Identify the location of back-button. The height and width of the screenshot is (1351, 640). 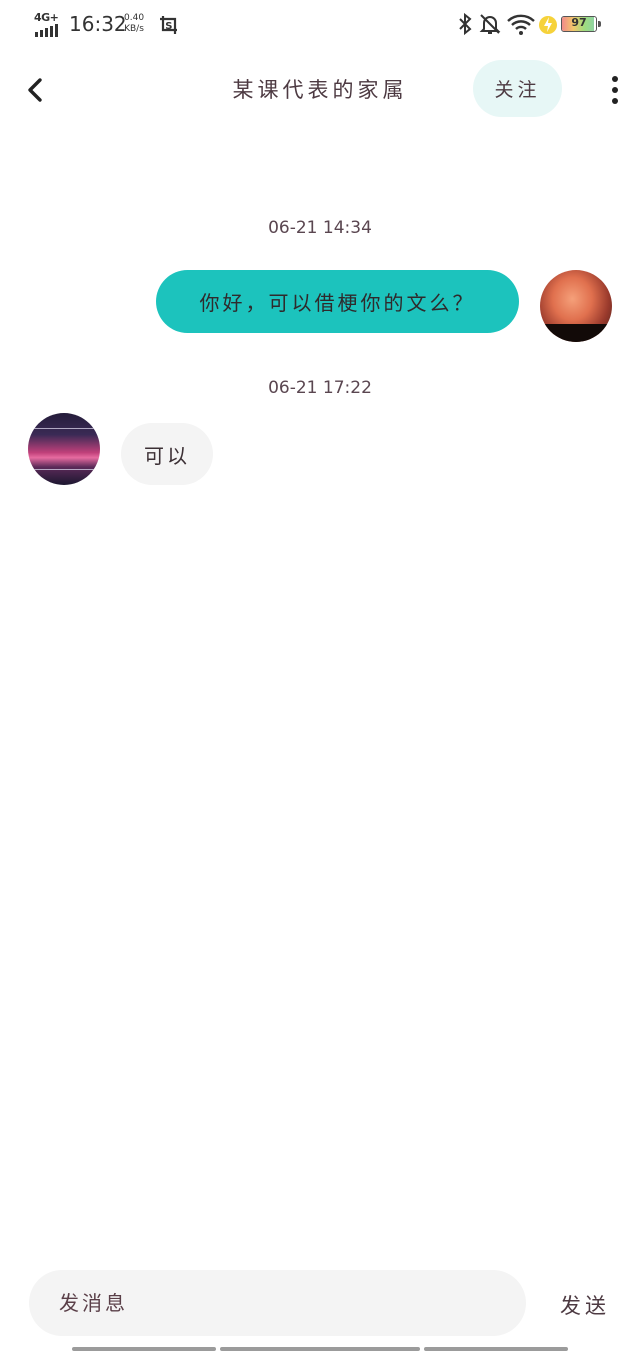
(36, 90).